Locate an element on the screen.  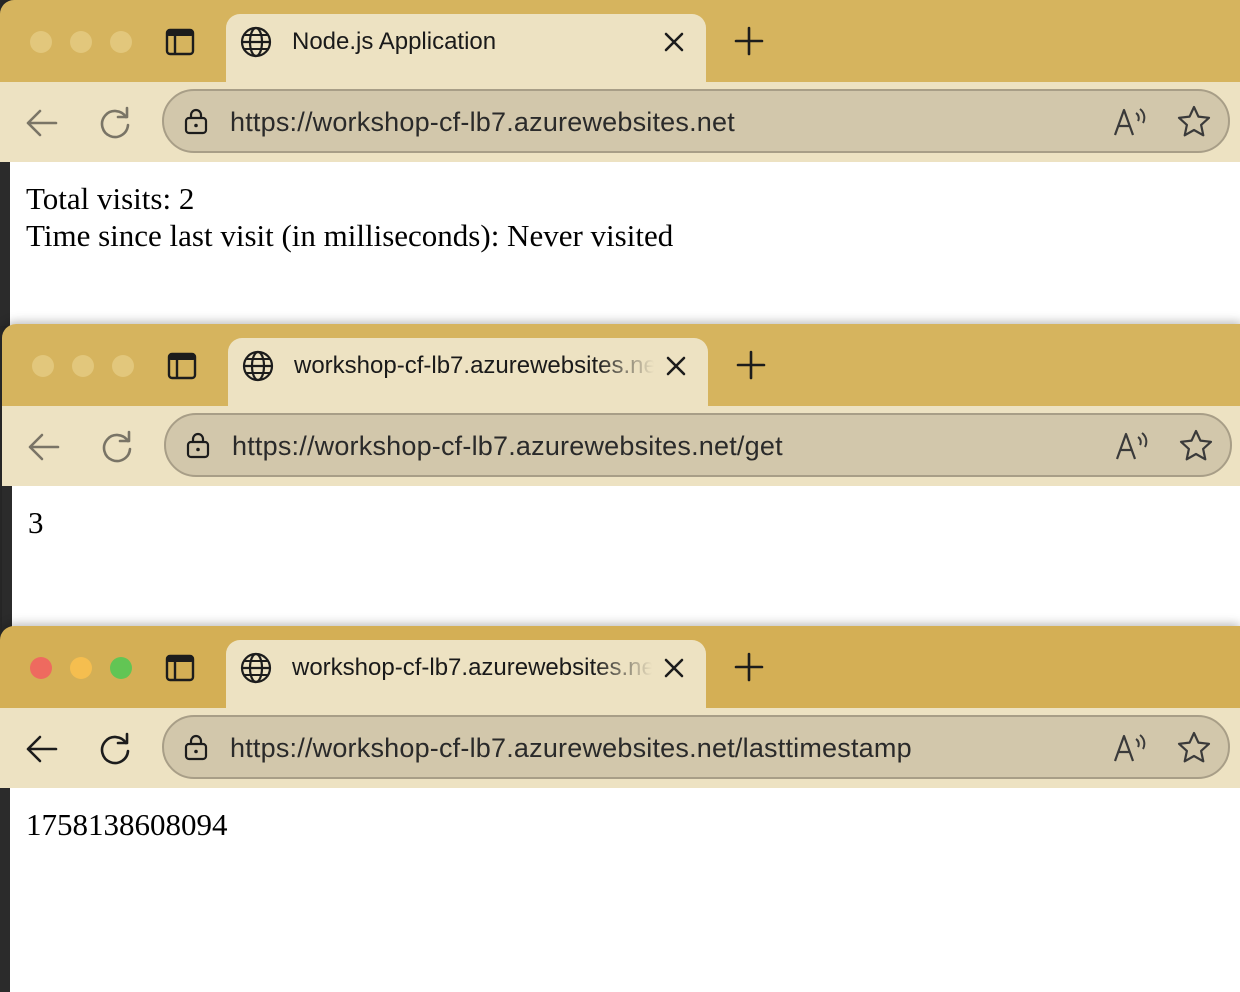
visits-text: Total visits: 2 is located at coordinates (110, 198).